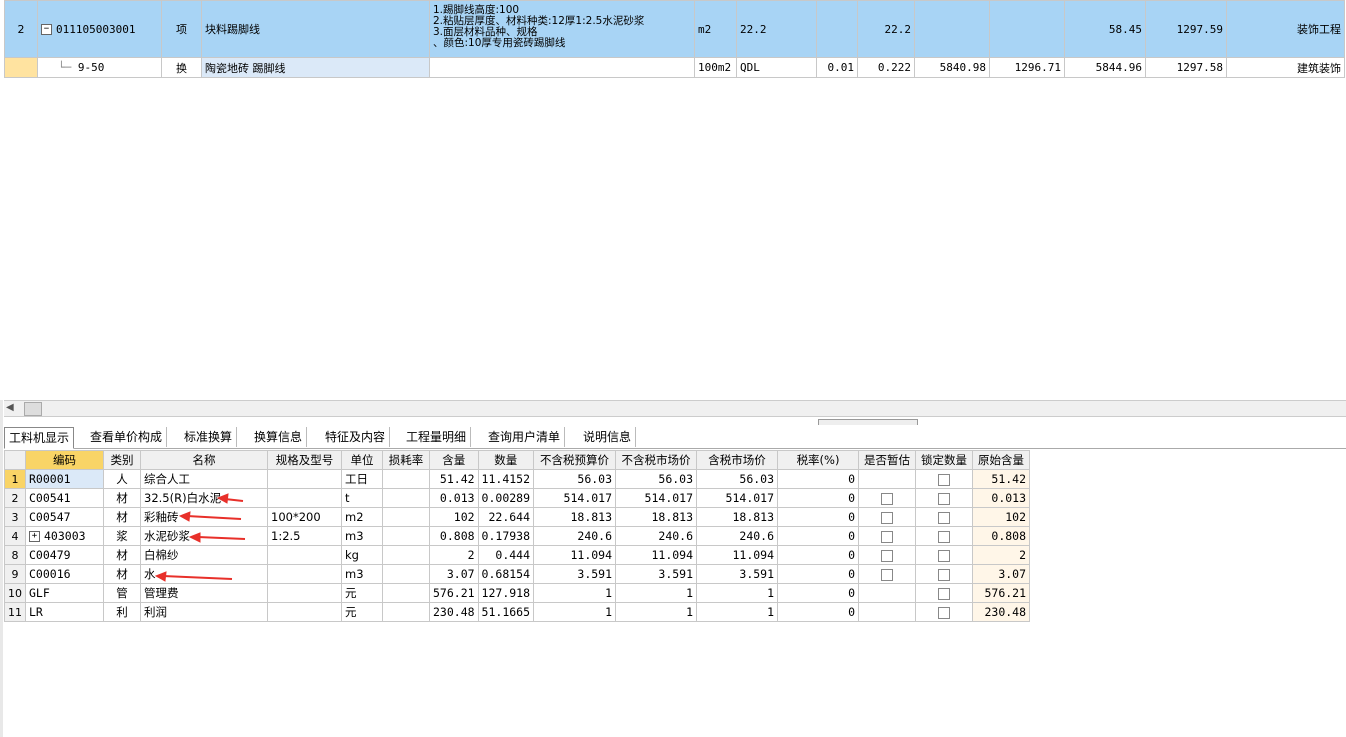 The image size is (1346, 737). What do you see at coordinates (10, 407) in the screenshot?
I see `scroll-left-icon: ◀` at bounding box center [10, 407].